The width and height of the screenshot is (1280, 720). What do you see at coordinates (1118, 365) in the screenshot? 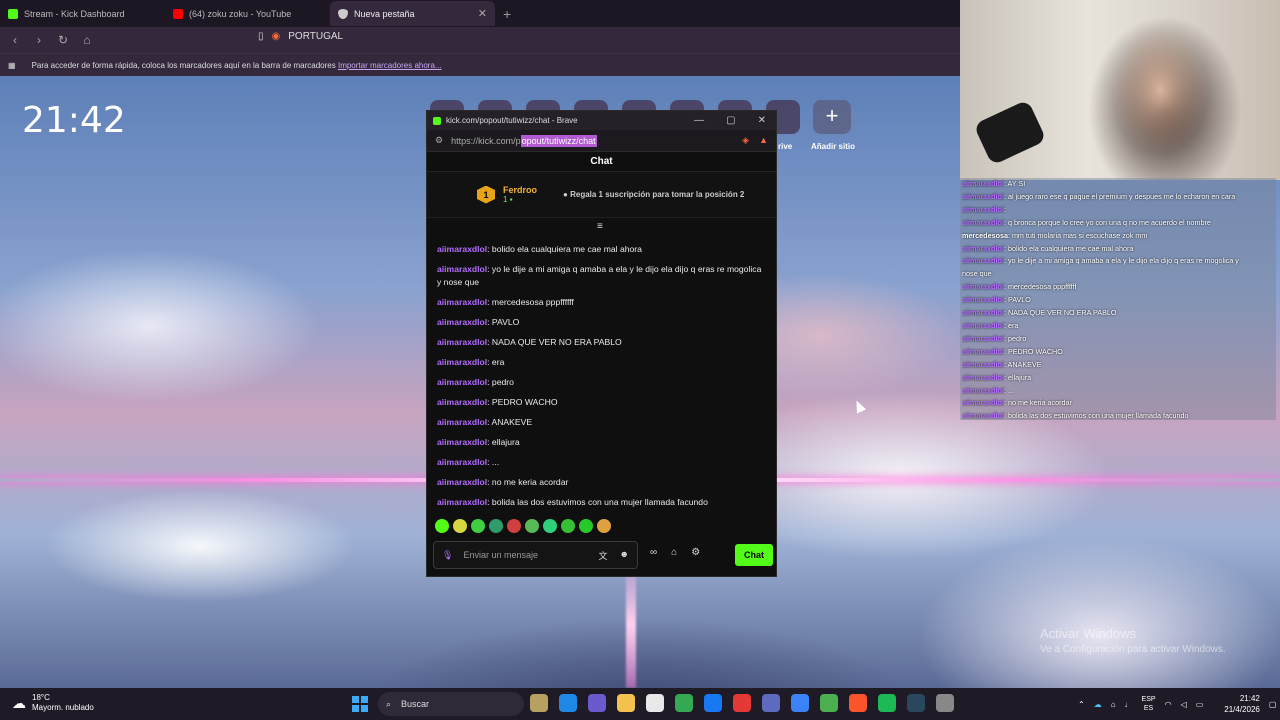
I see `overlay-message: aiimaraxdlol: ANAKEVE` at bounding box center [1118, 365].